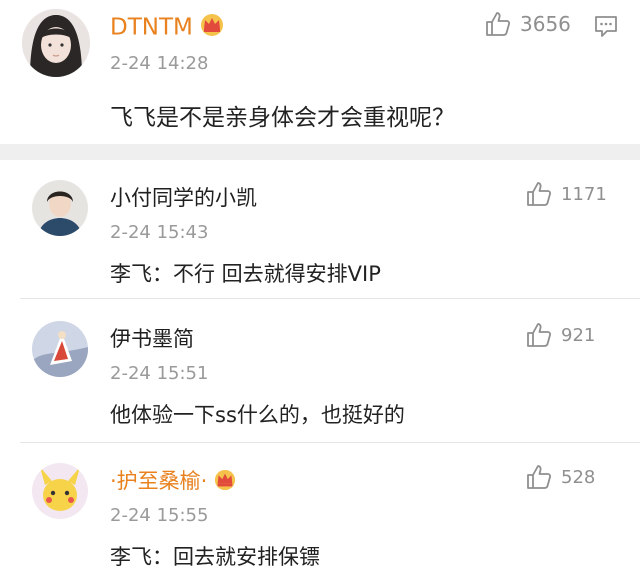  Describe the element at coordinates (245, 274) in the screenshot. I see `reply-text: 李飞：不行 回去就得安排VIP` at that location.